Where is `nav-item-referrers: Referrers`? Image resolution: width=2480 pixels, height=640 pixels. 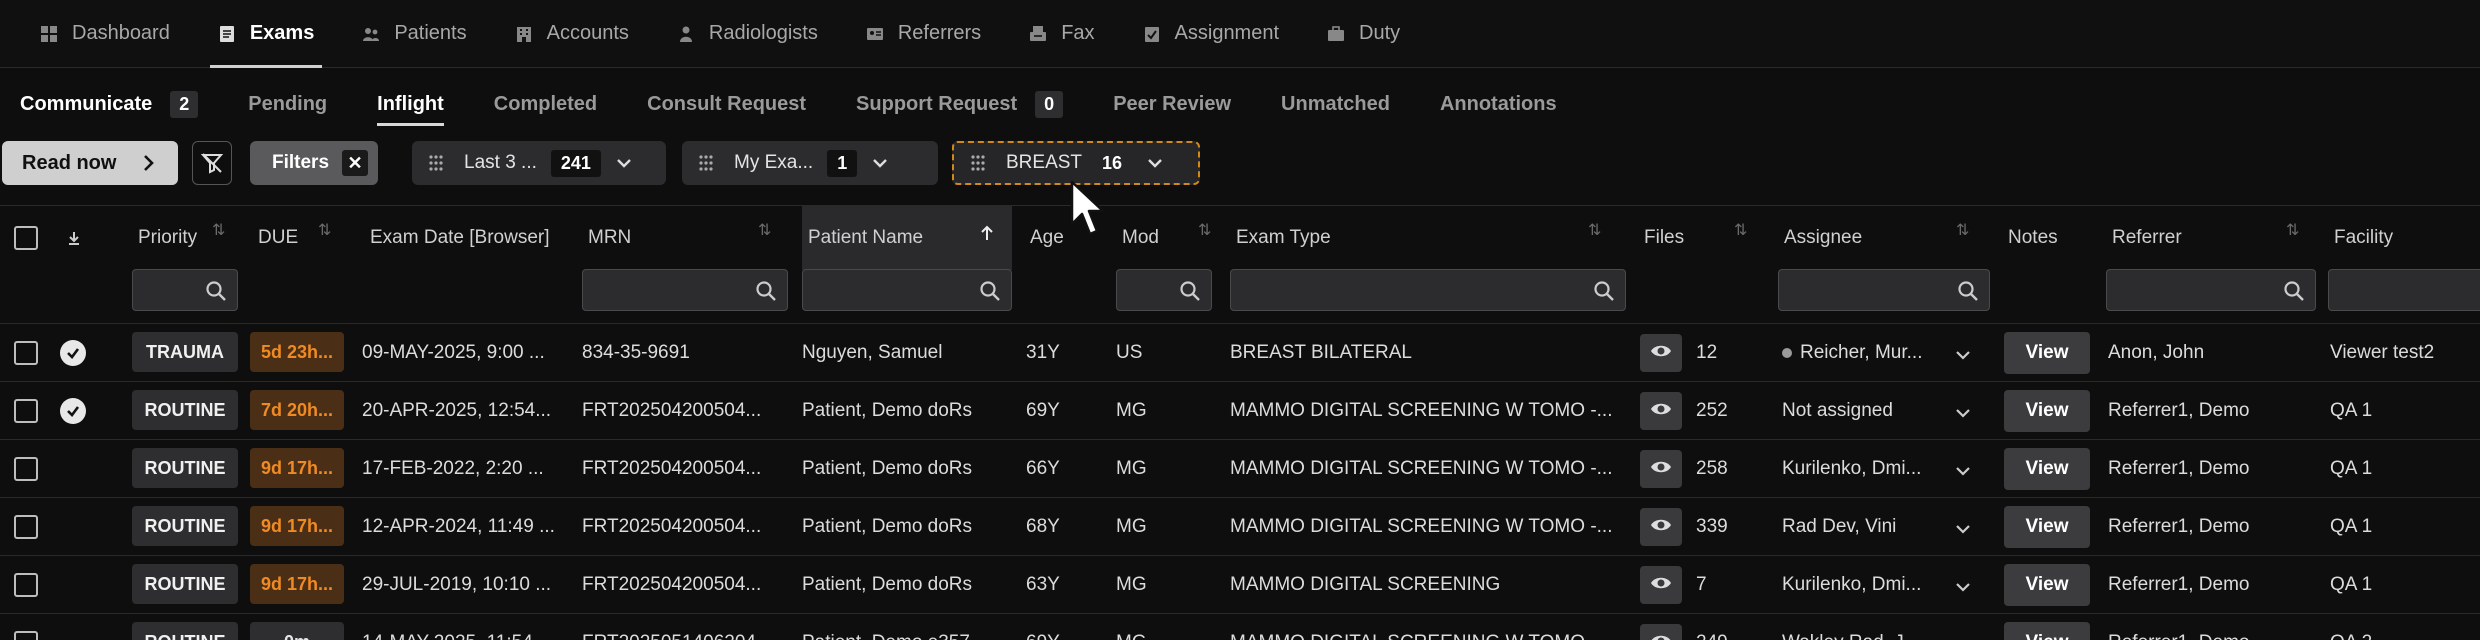 nav-item-referrers: Referrers is located at coordinates (923, 34).